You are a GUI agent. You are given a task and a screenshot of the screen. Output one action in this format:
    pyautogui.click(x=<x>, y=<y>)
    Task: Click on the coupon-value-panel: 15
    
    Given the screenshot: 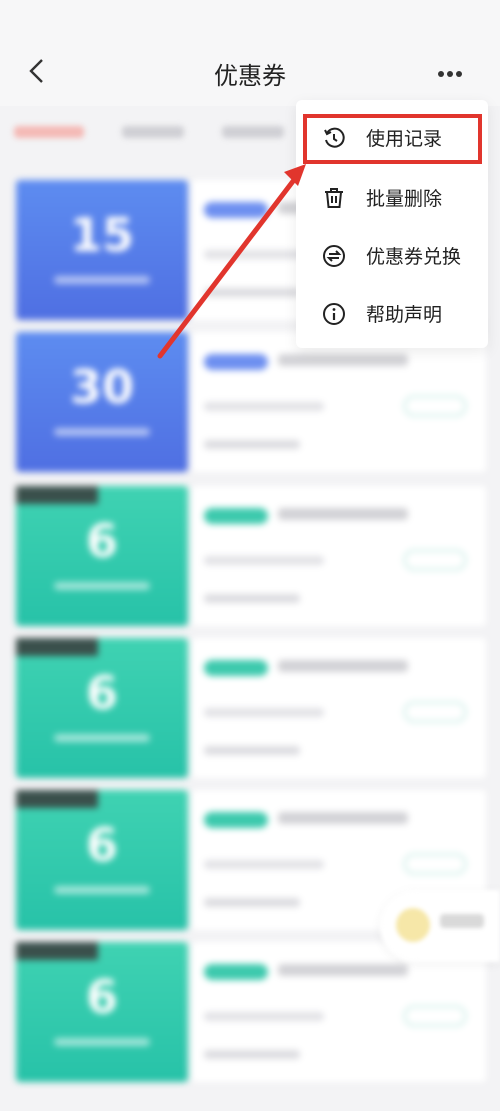 What is the action you would take?
    pyautogui.click(x=102, y=250)
    